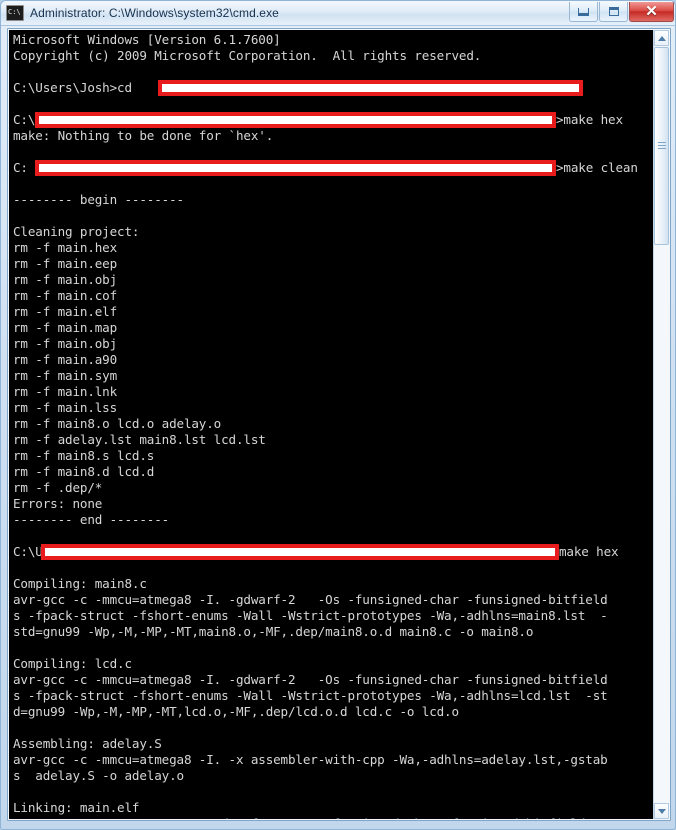 The image size is (676, 830). I want to click on console-line-text: rm -f main8.o lcd.o adelay.o, so click(117, 423).